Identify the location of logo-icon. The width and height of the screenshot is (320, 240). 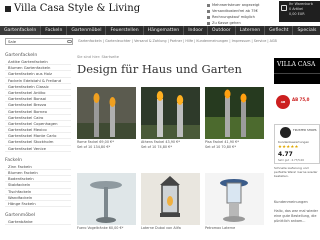
(8, 9).